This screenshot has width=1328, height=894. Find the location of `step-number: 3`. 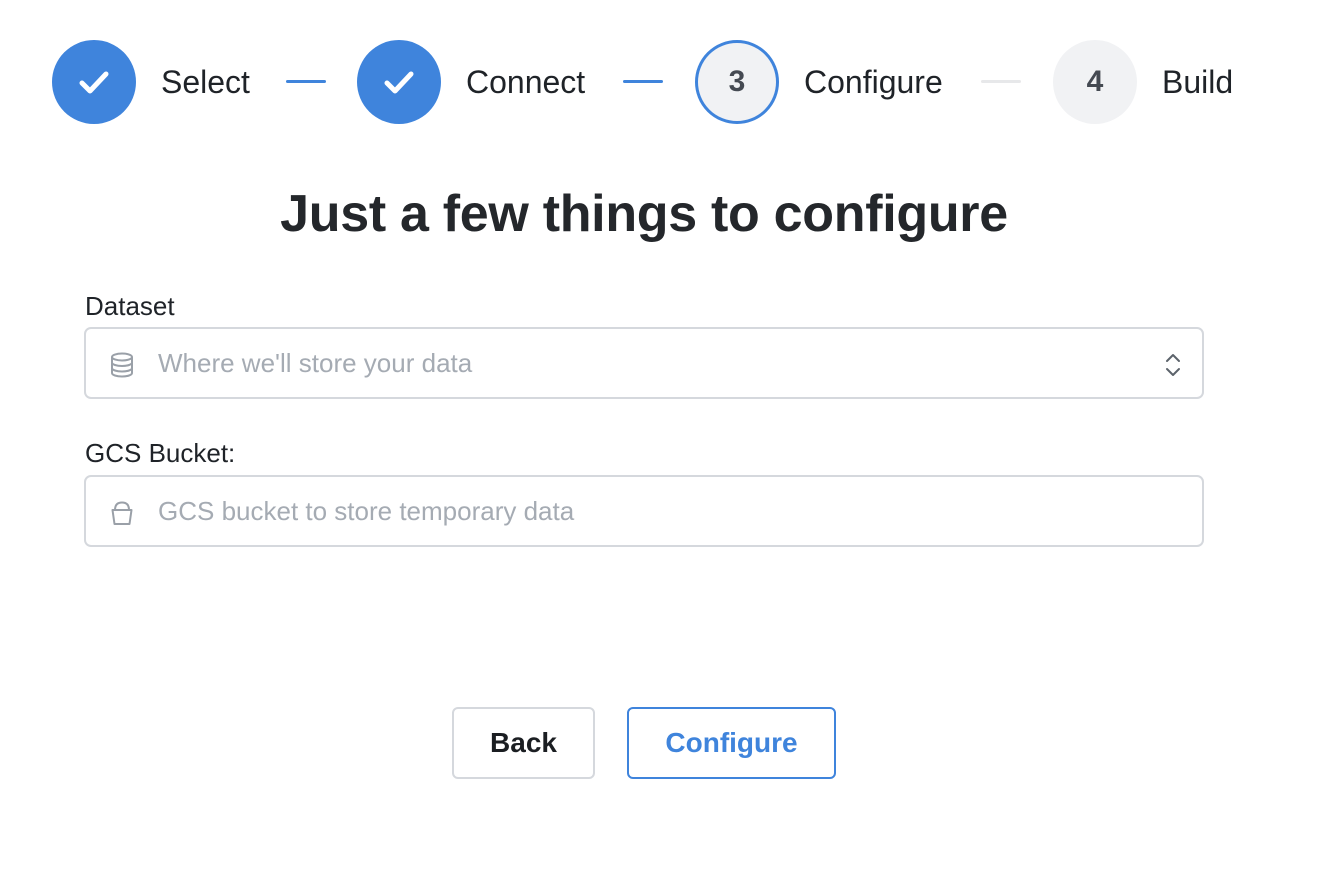

step-number: 3 is located at coordinates (737, 81).